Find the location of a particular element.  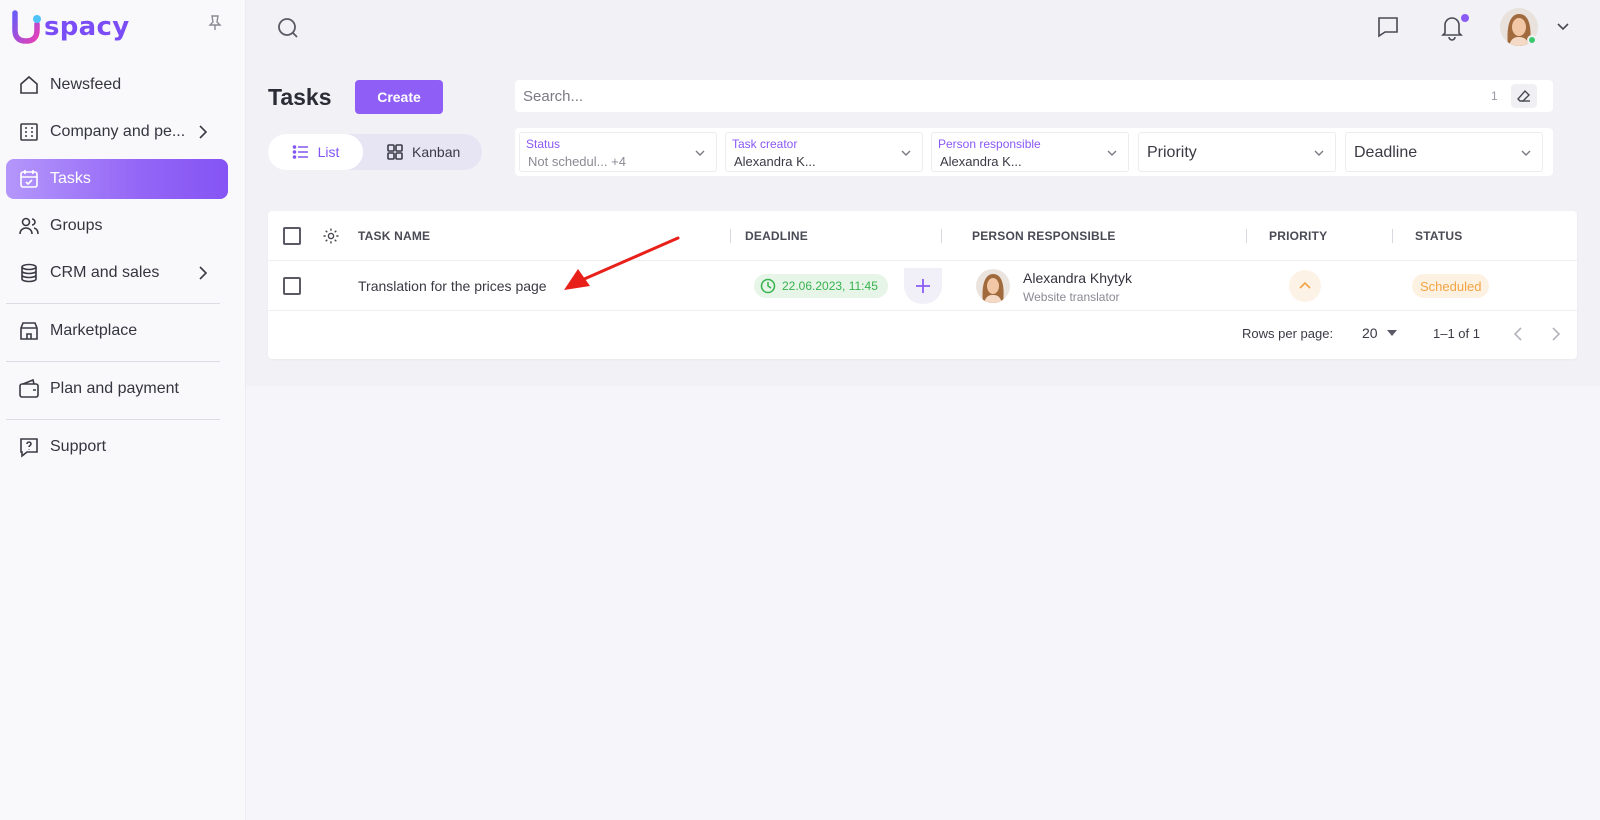

app-logo: spacy is located at coordinates (71, 27).